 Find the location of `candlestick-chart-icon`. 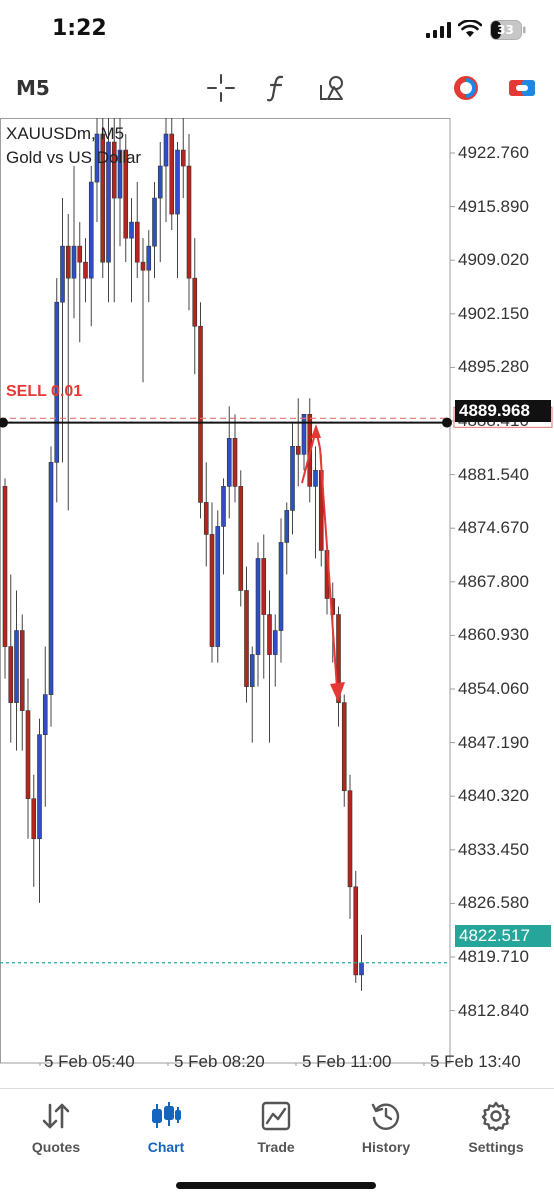

candlestick-chart-icon is located at coordinates (166, 1115).